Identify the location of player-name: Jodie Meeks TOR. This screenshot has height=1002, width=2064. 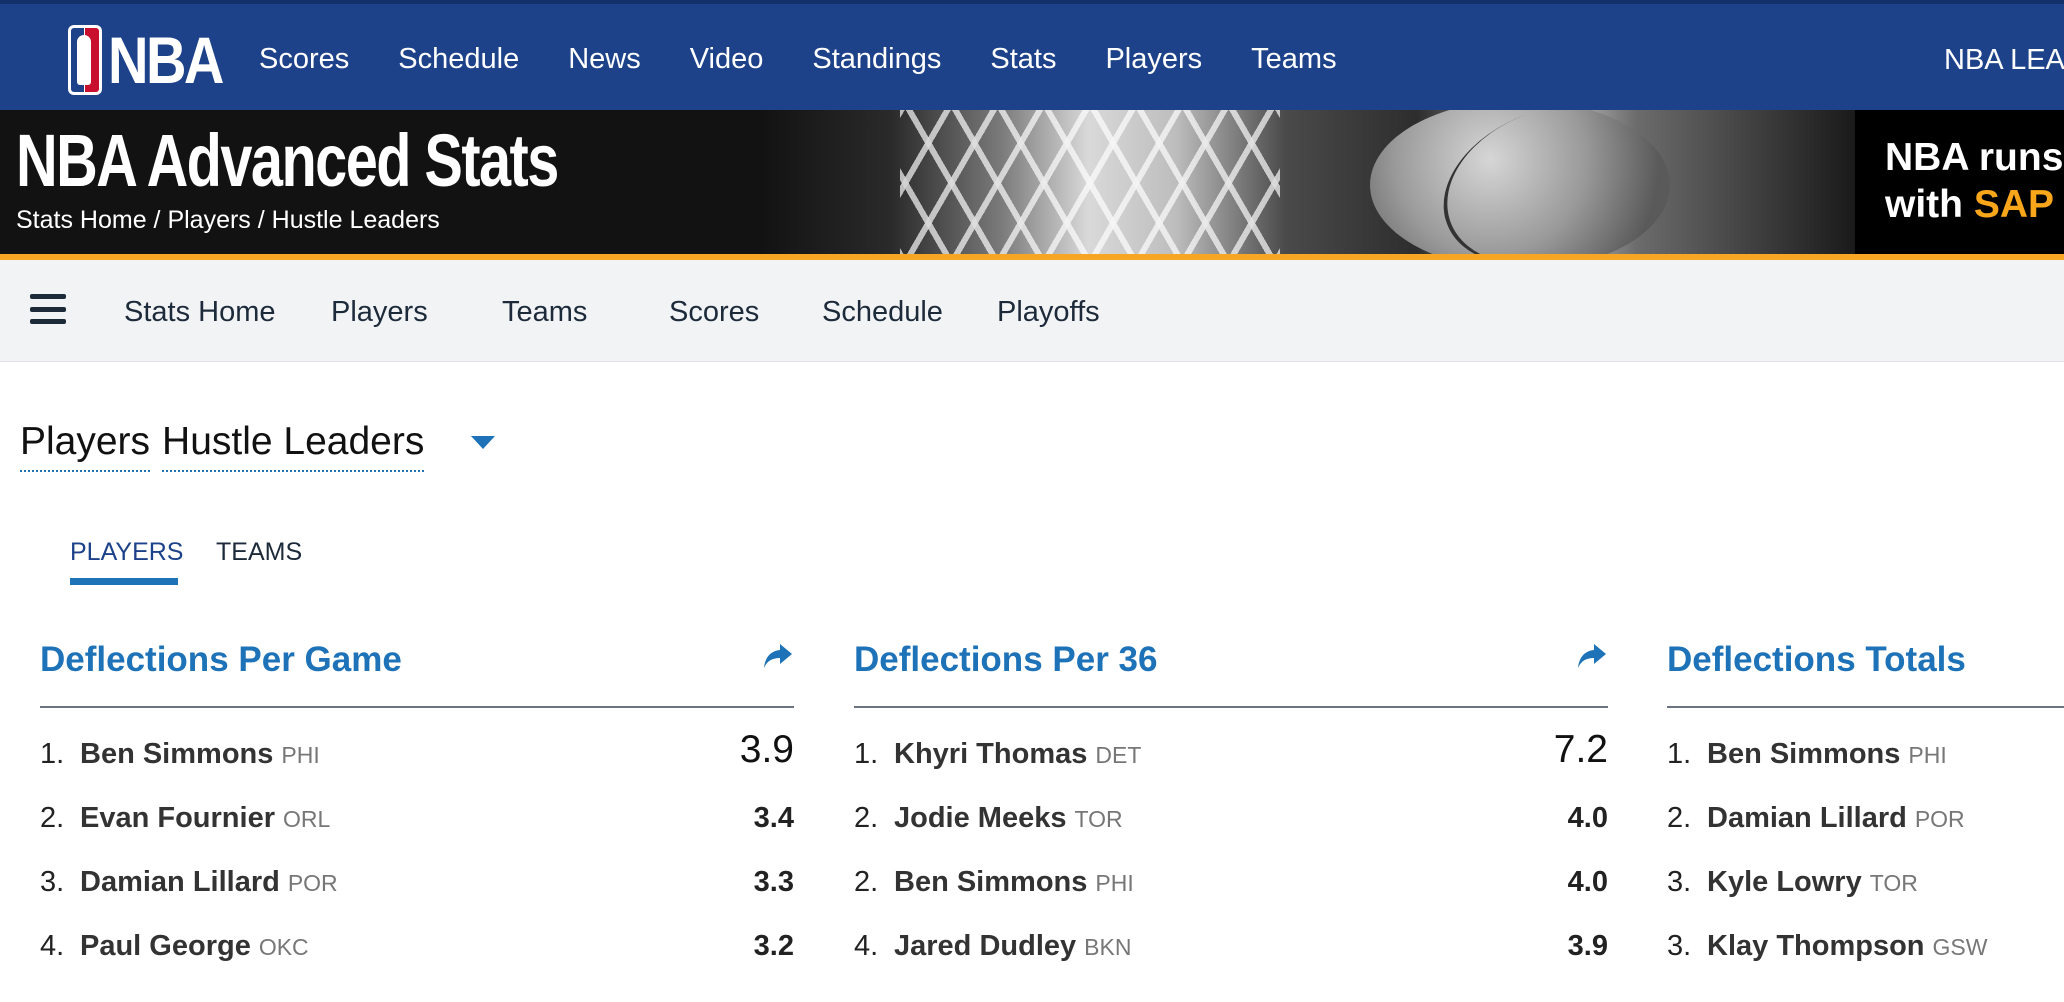
(1008, 818).